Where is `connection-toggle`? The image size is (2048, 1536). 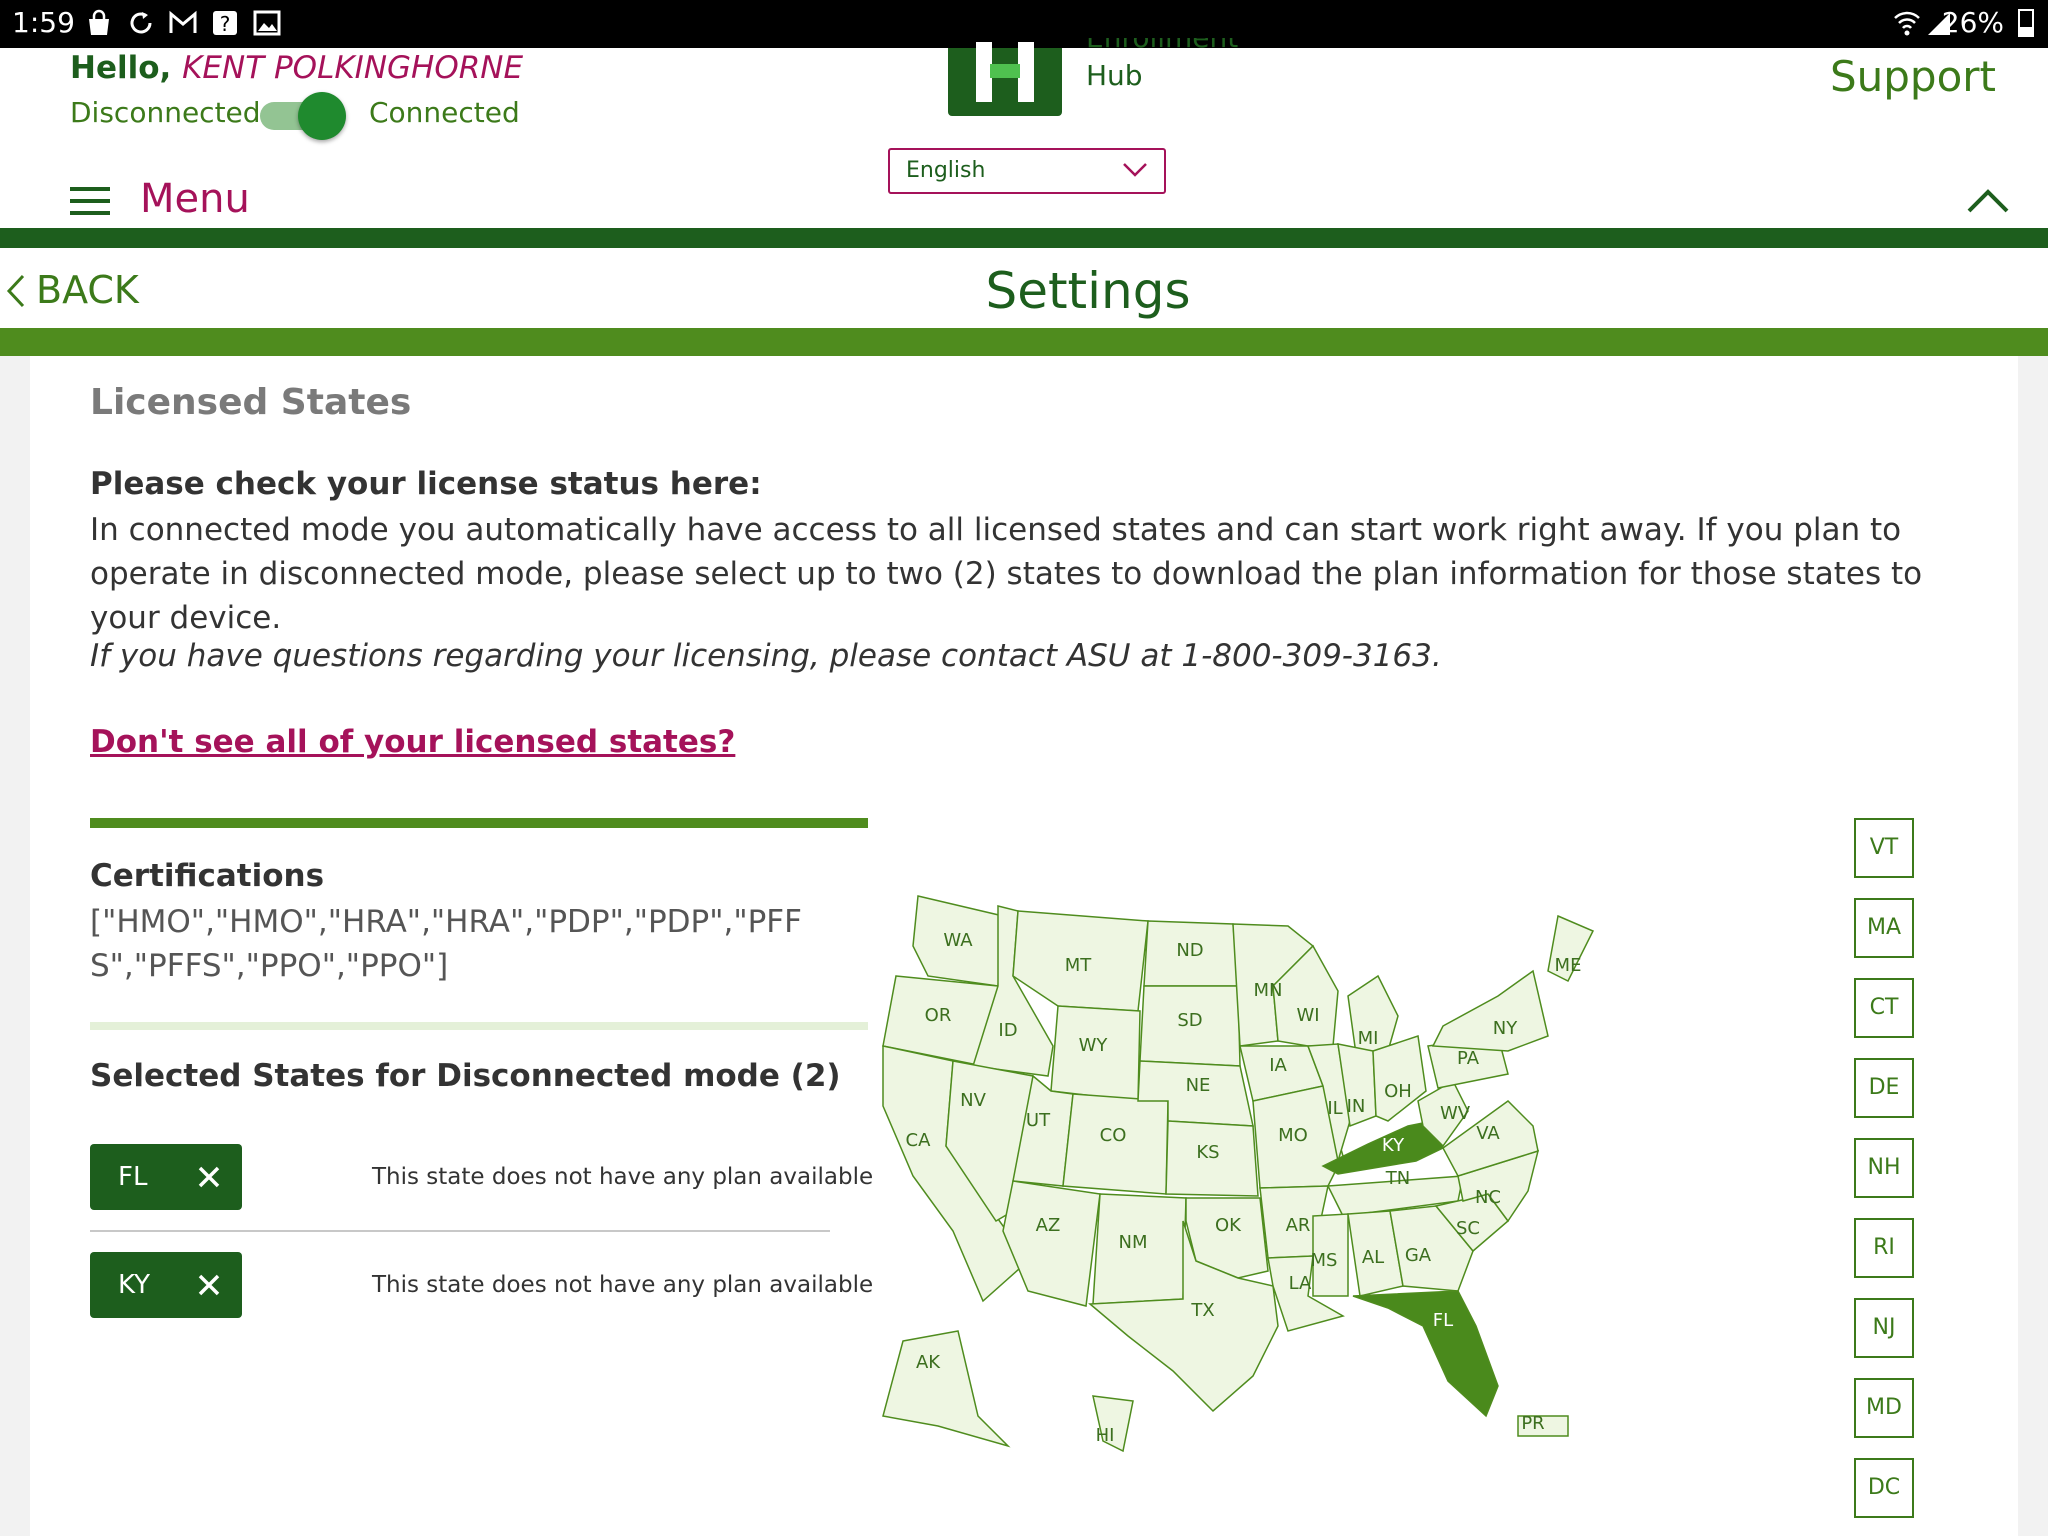
connection-toggle is located at coordinates (303, 116).